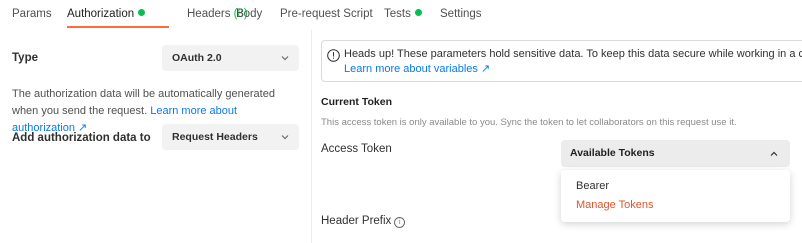 The width and height of the screenshot is (802, 243). I want to click on exclamation-circle-icon, so click(333, 55).